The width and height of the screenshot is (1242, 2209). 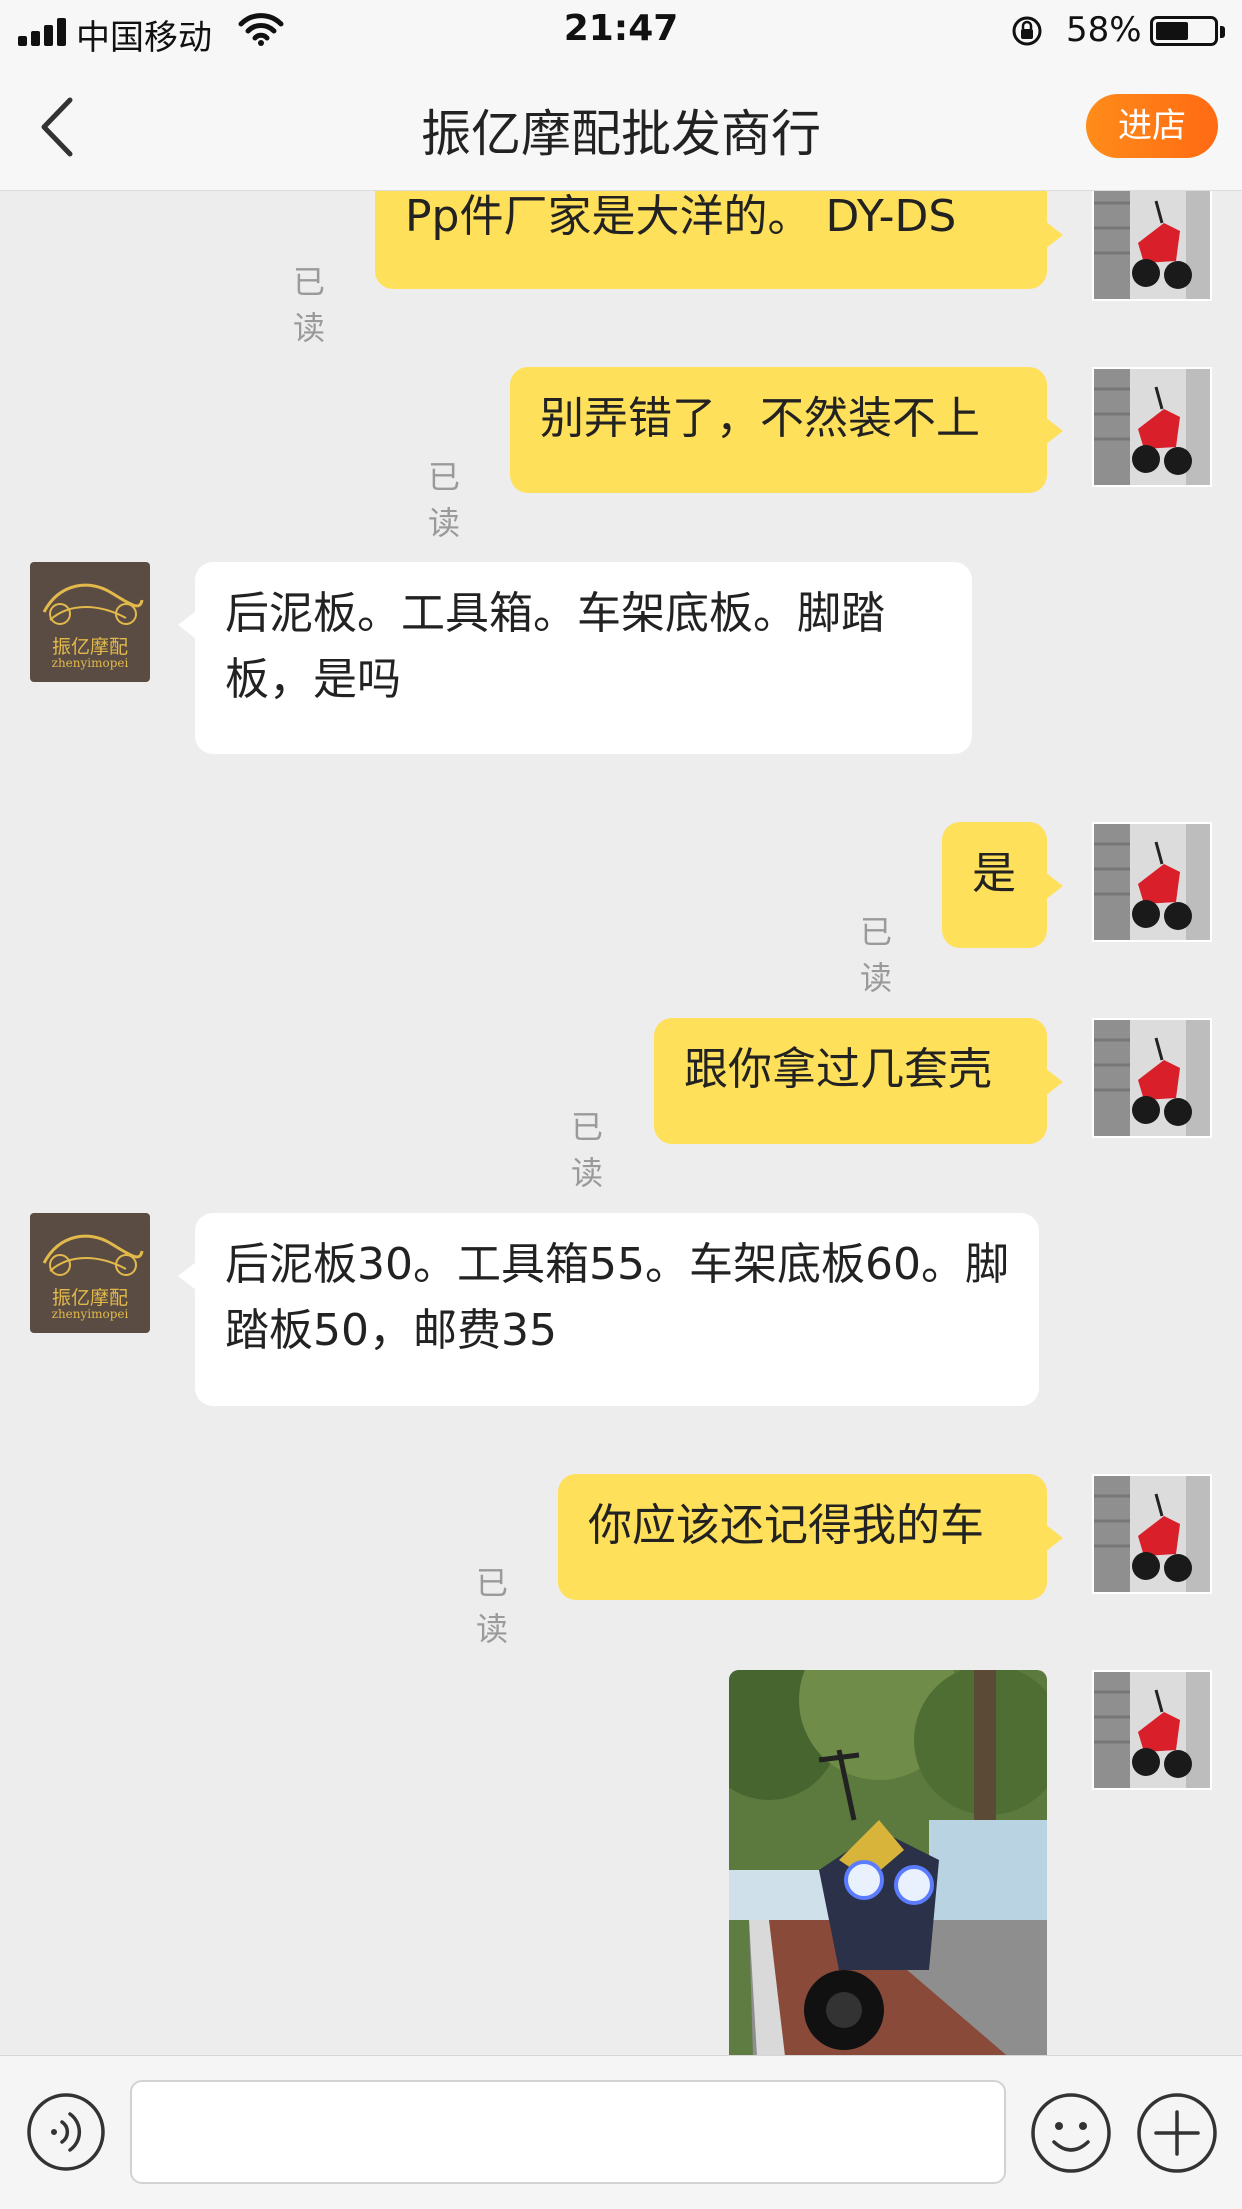 I want to click on message-bubble: 别弄错了，不然装不上, so click(x=778, y=430).